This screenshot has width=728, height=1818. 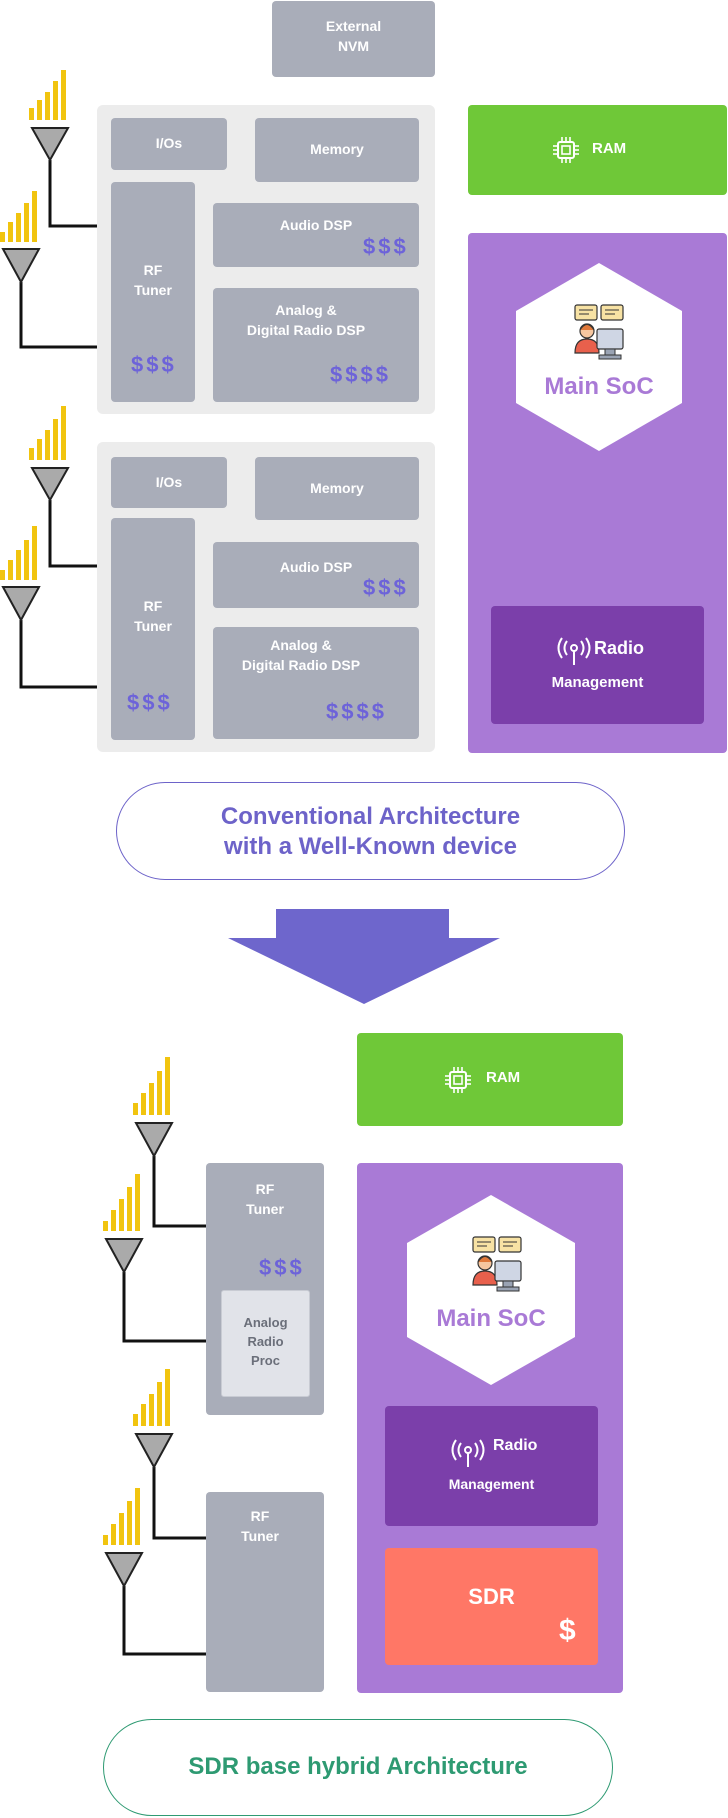 I want to click on analog-radio-proc-label: Analog Radio Proc, so click(x=265, y=1341).